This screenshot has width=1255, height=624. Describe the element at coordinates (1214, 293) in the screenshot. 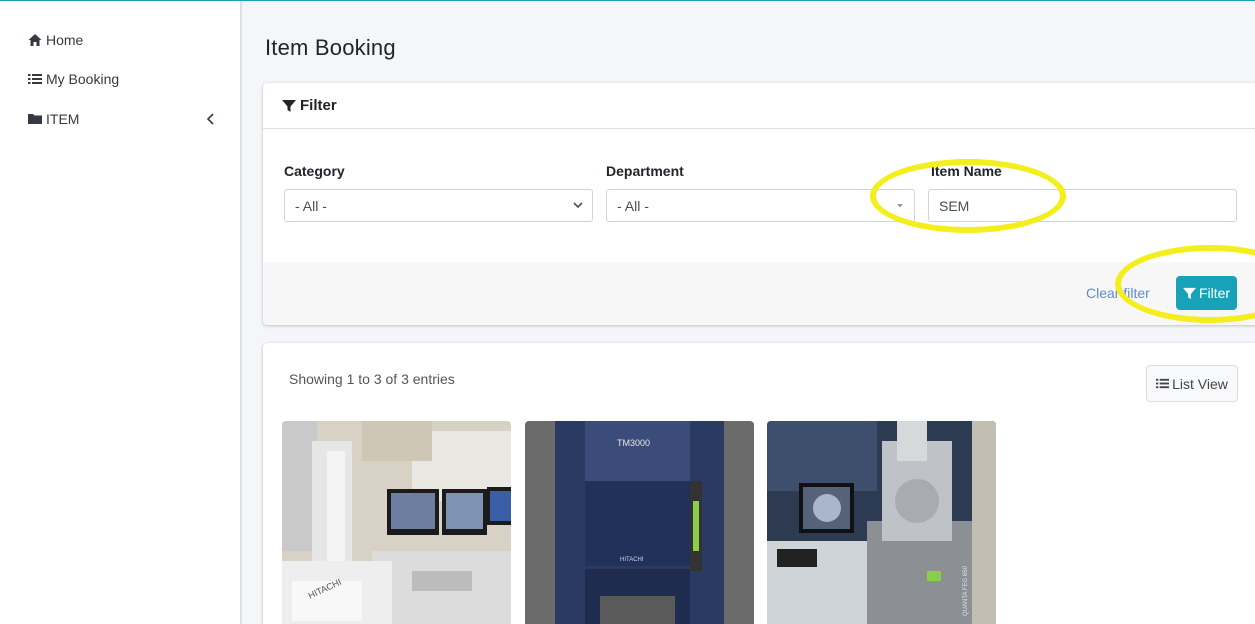

I see `filter-button-label: Filter` at that location.